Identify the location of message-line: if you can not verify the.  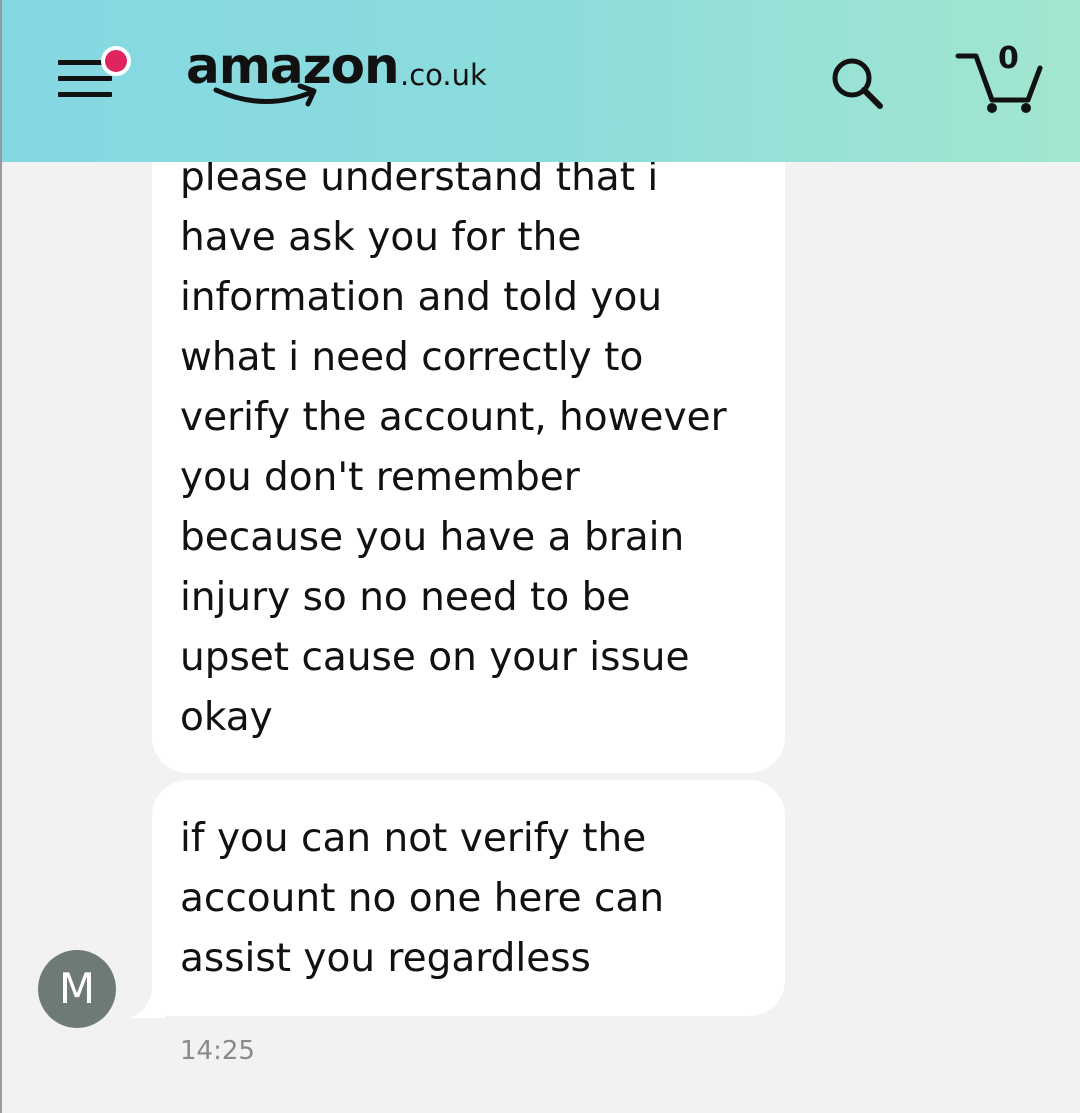
(413, 838).